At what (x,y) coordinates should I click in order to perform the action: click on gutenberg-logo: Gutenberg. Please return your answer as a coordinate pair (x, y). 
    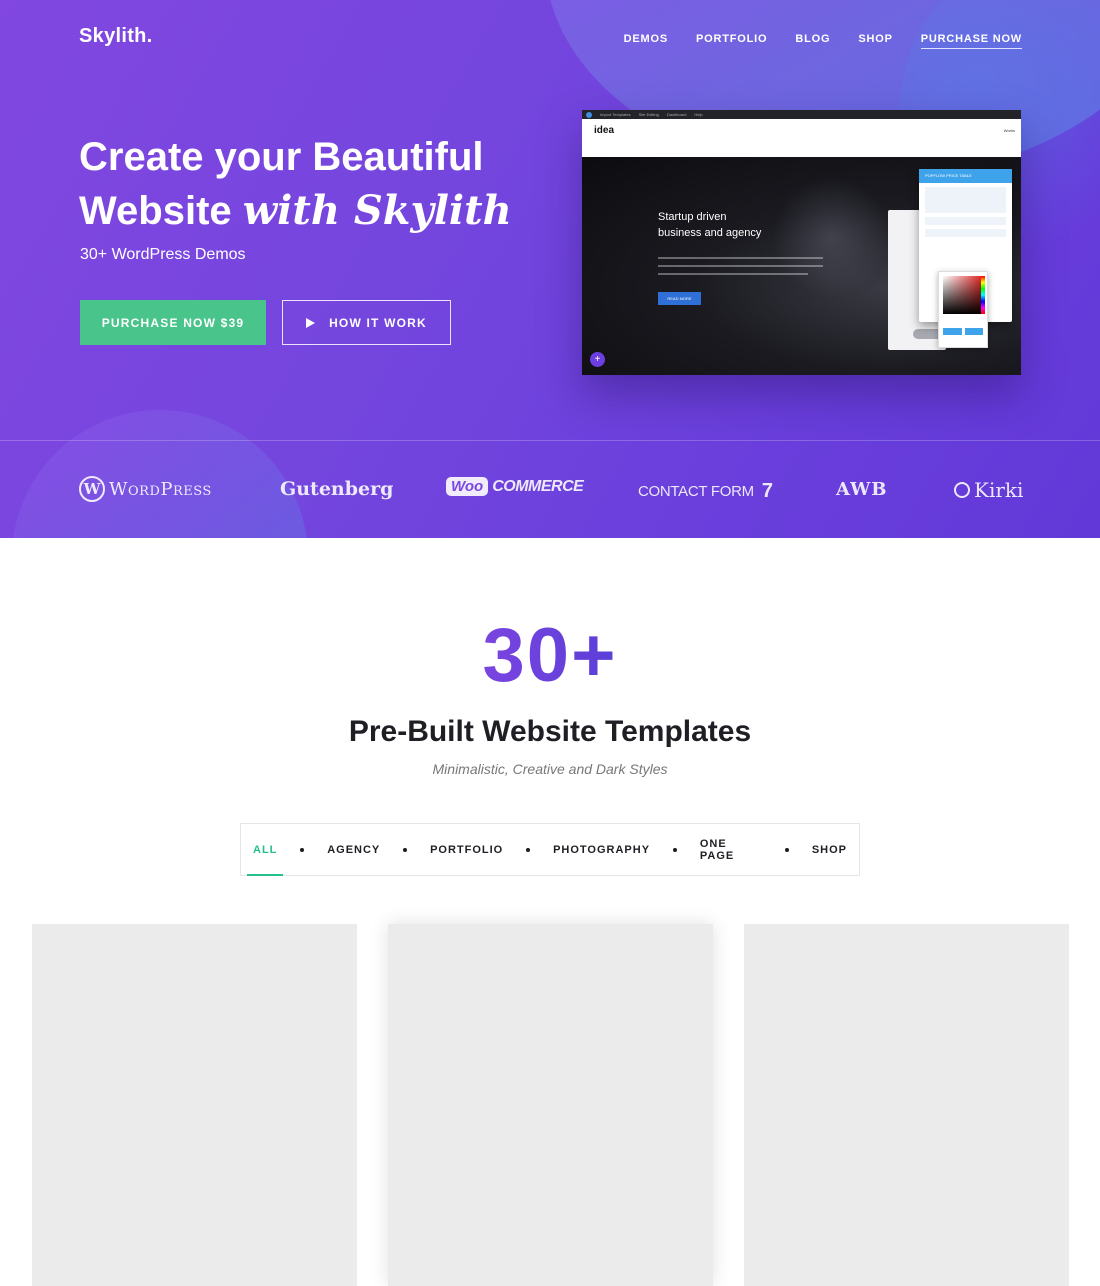
    Looking at the image, I should click on (337, 489).